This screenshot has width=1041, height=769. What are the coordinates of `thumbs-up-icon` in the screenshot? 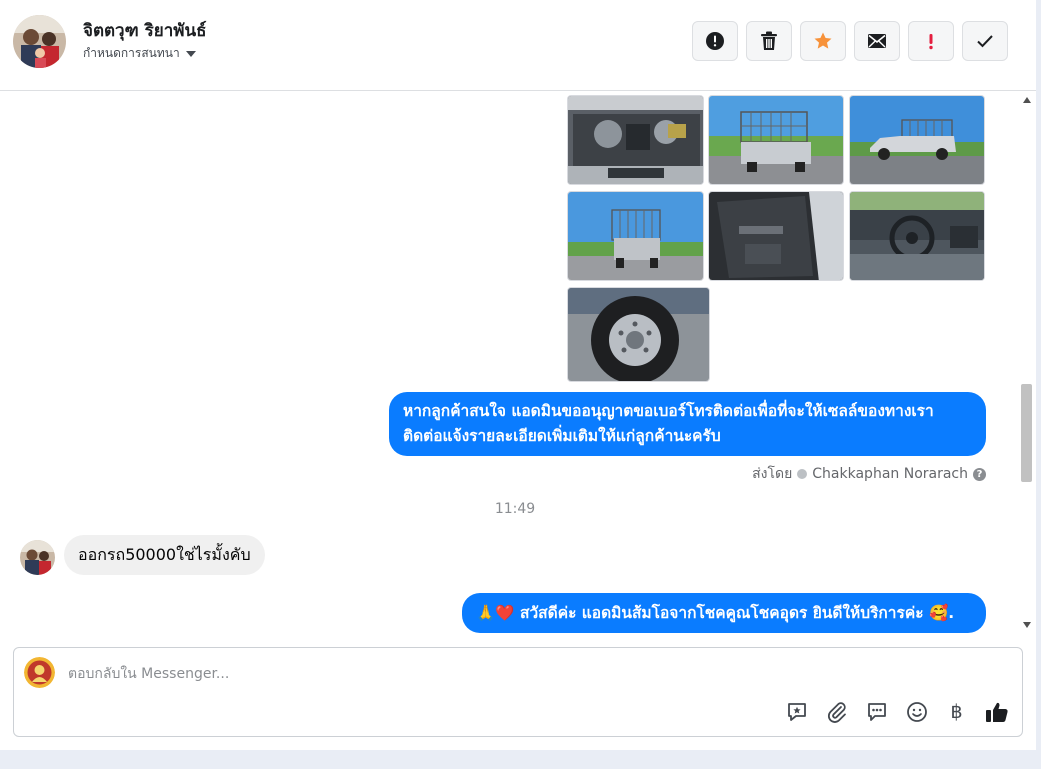 It's located at (996, 712).